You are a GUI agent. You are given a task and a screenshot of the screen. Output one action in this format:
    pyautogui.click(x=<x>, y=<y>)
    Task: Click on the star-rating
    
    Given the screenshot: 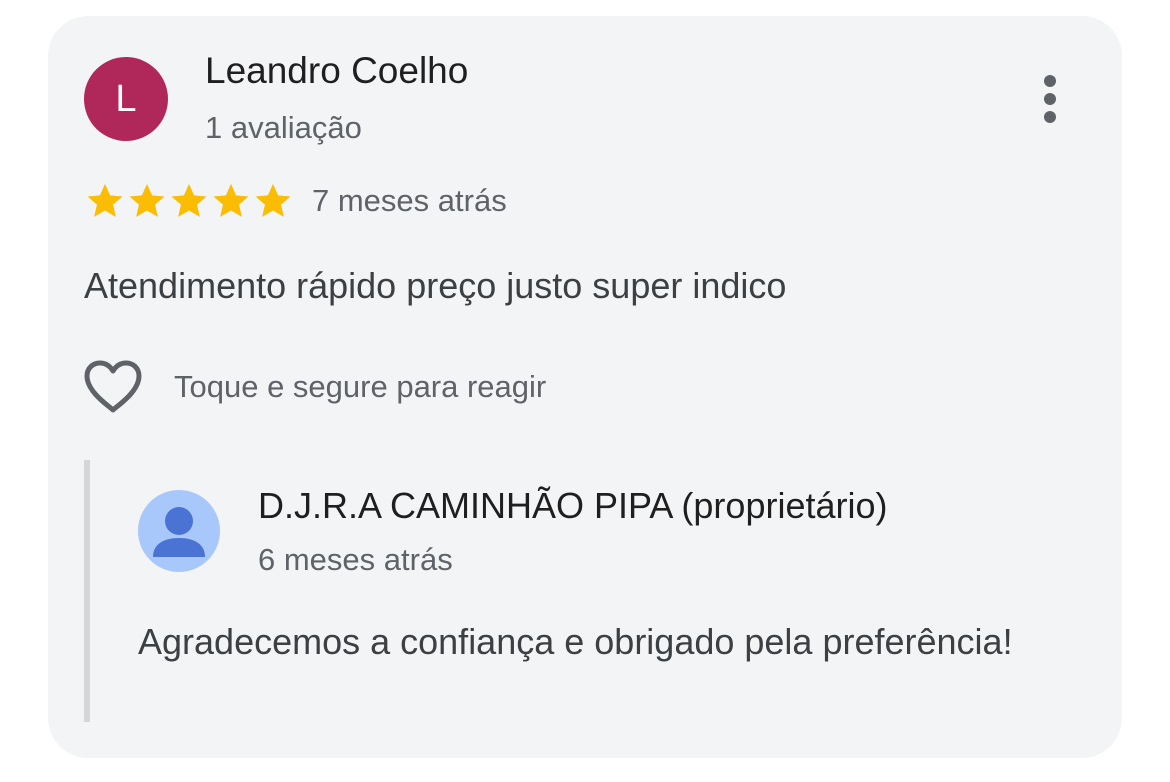 What is the action you would take?
    pyautogui.click(x=189, y=201)
    